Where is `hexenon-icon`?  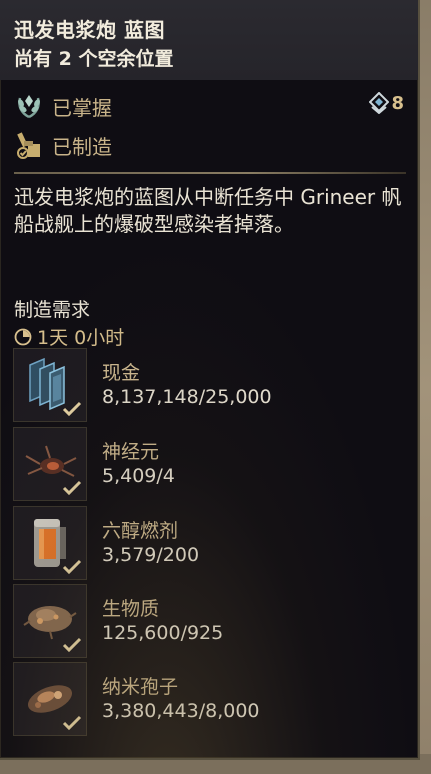 hexenon-icon is located at coordinates (50, 543).